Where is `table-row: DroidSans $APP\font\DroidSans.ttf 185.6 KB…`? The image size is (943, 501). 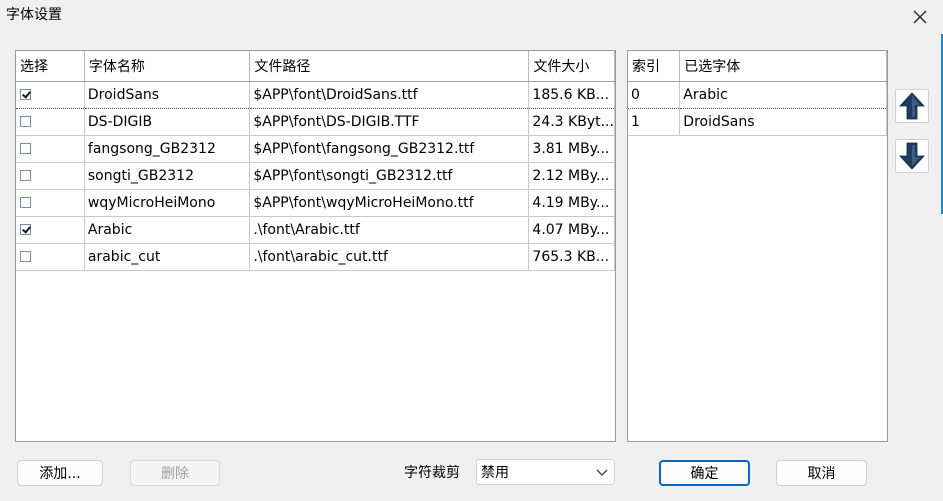
table-row: DroidSans $APP\font\DroidSans.ttf 185.6 KB… is located at coordinates (315, 94).